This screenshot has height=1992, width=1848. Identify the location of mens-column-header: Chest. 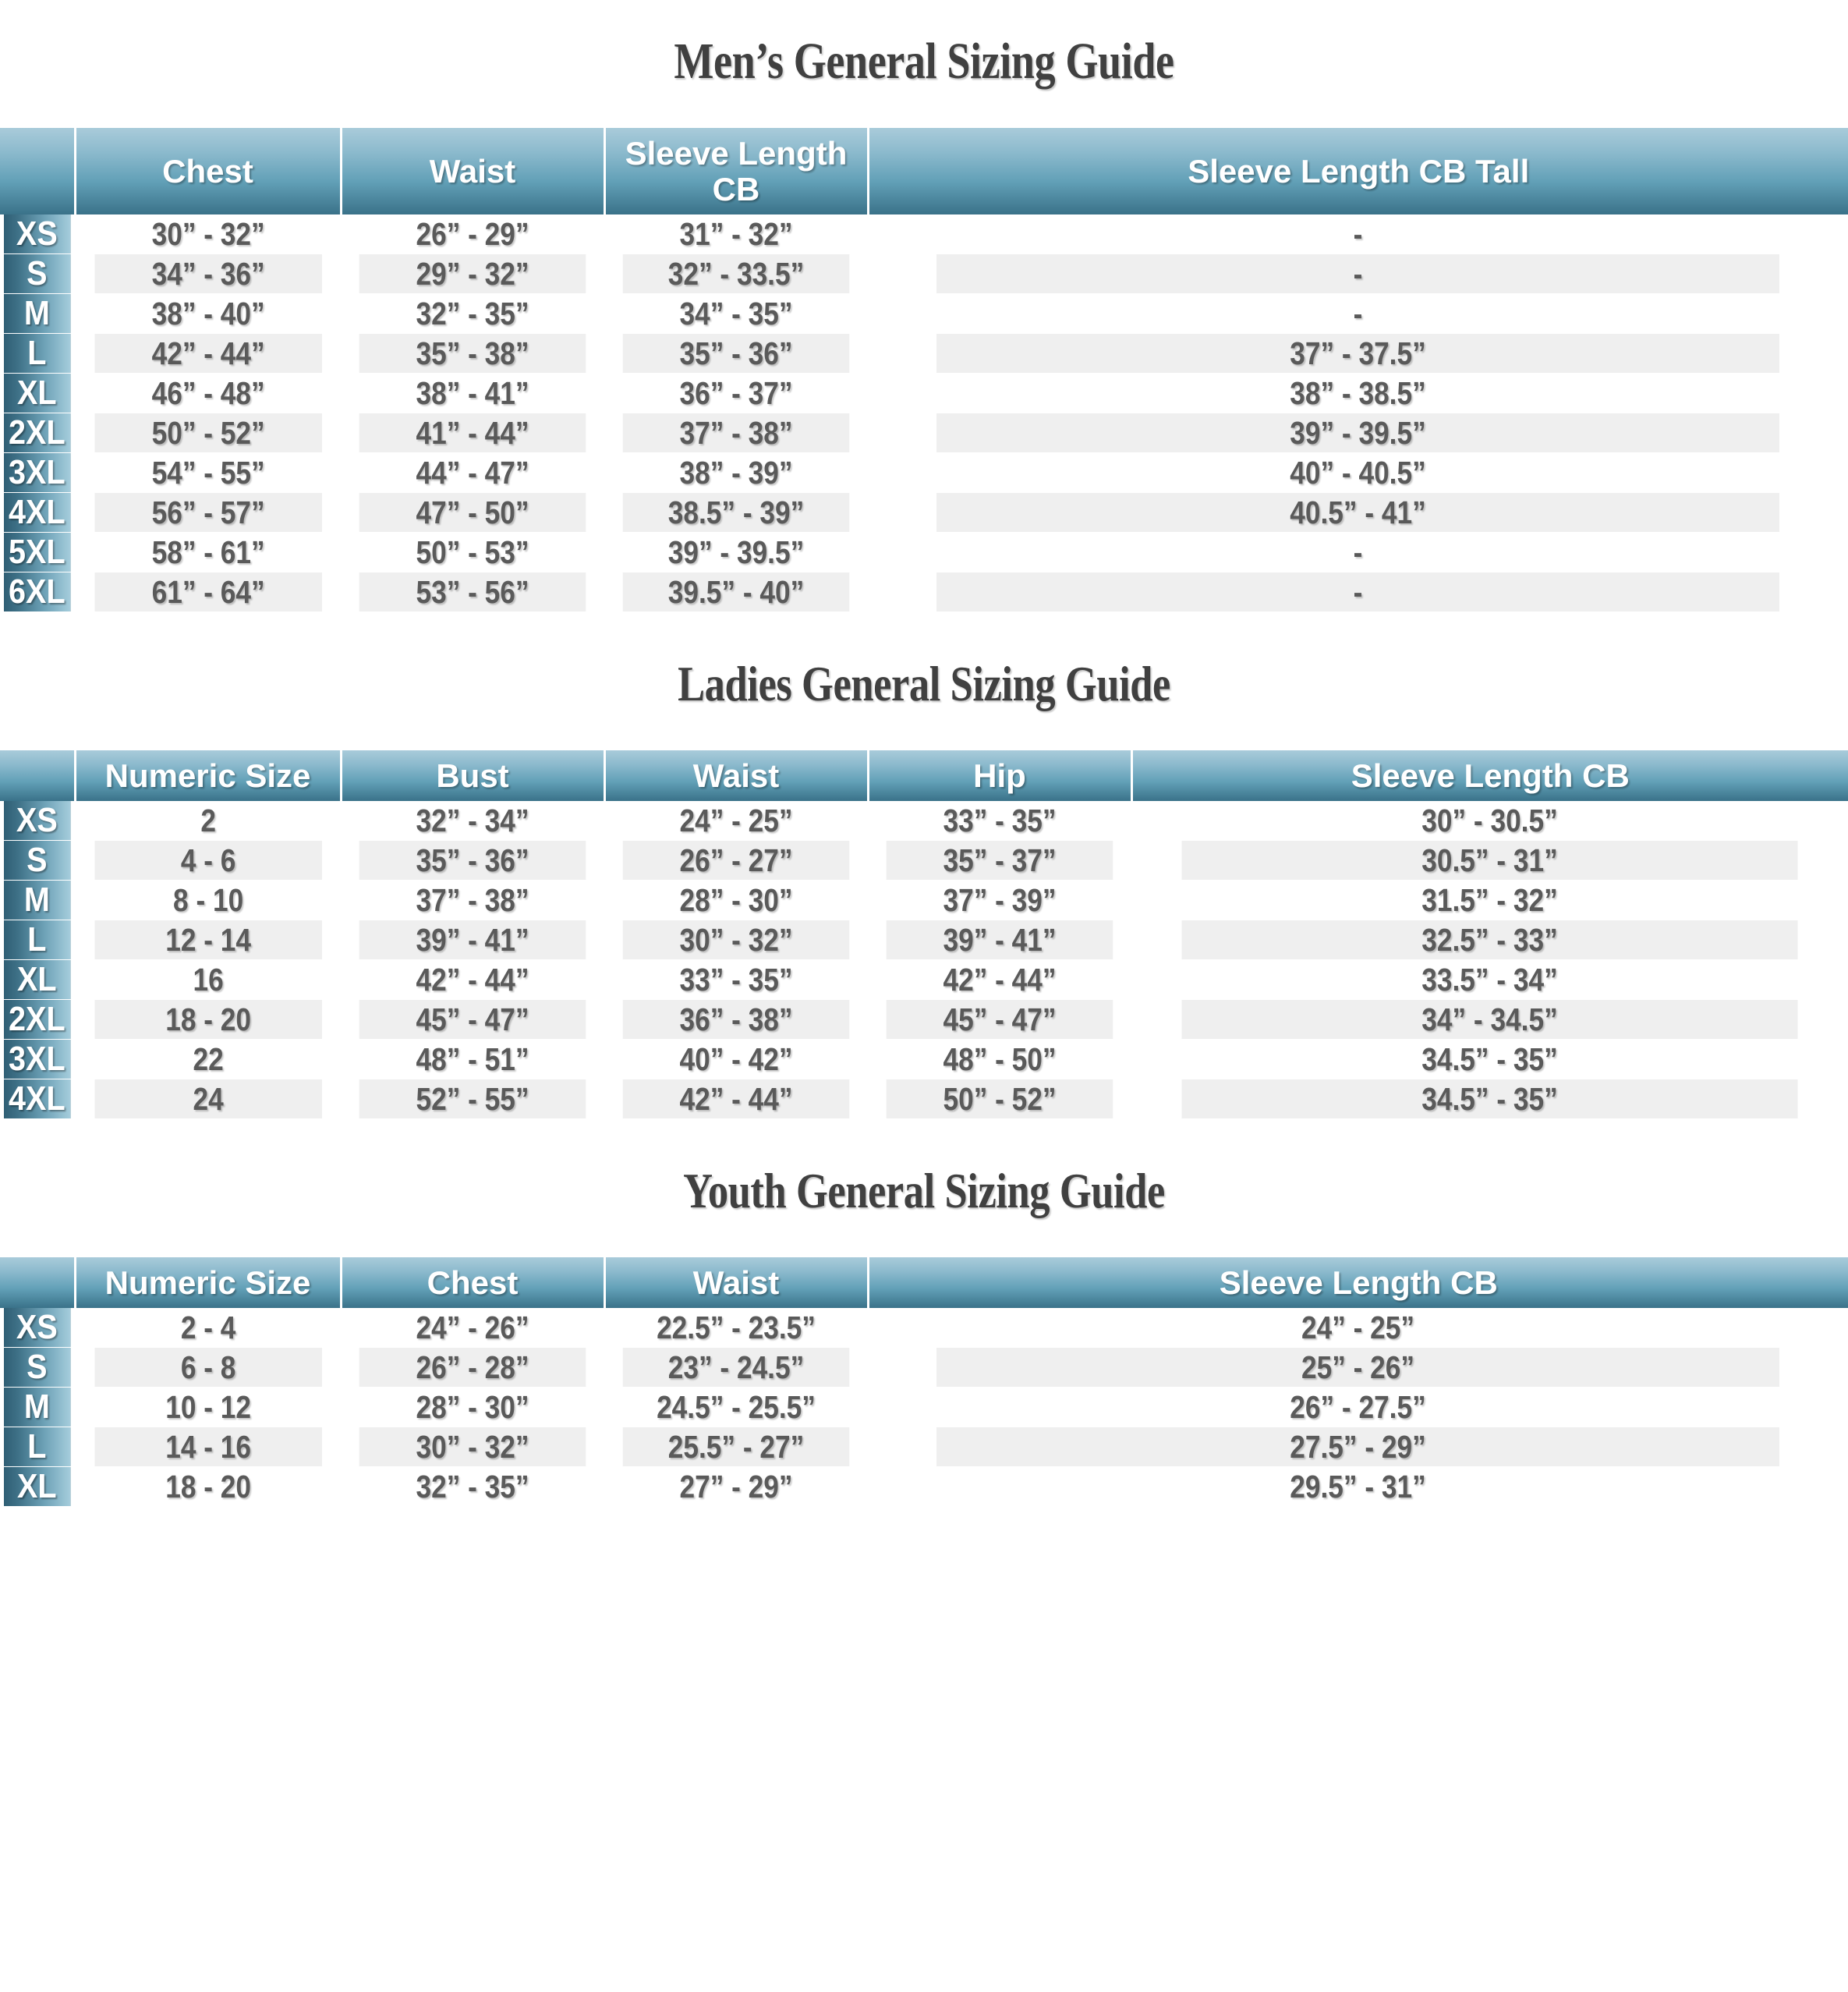
(208, 171).